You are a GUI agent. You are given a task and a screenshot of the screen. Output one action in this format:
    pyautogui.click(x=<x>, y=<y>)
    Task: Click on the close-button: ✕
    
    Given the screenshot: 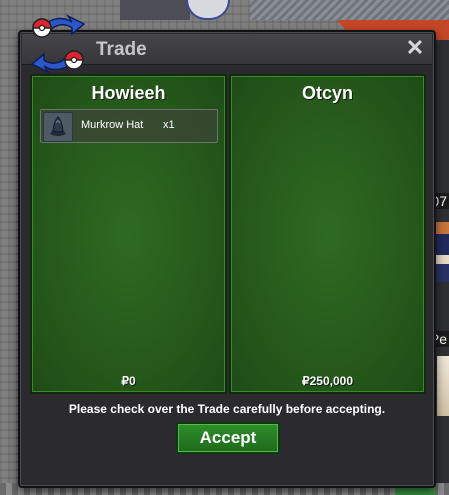 What is the action you would take?
    pyautogui.click(x=415, y=48)
    